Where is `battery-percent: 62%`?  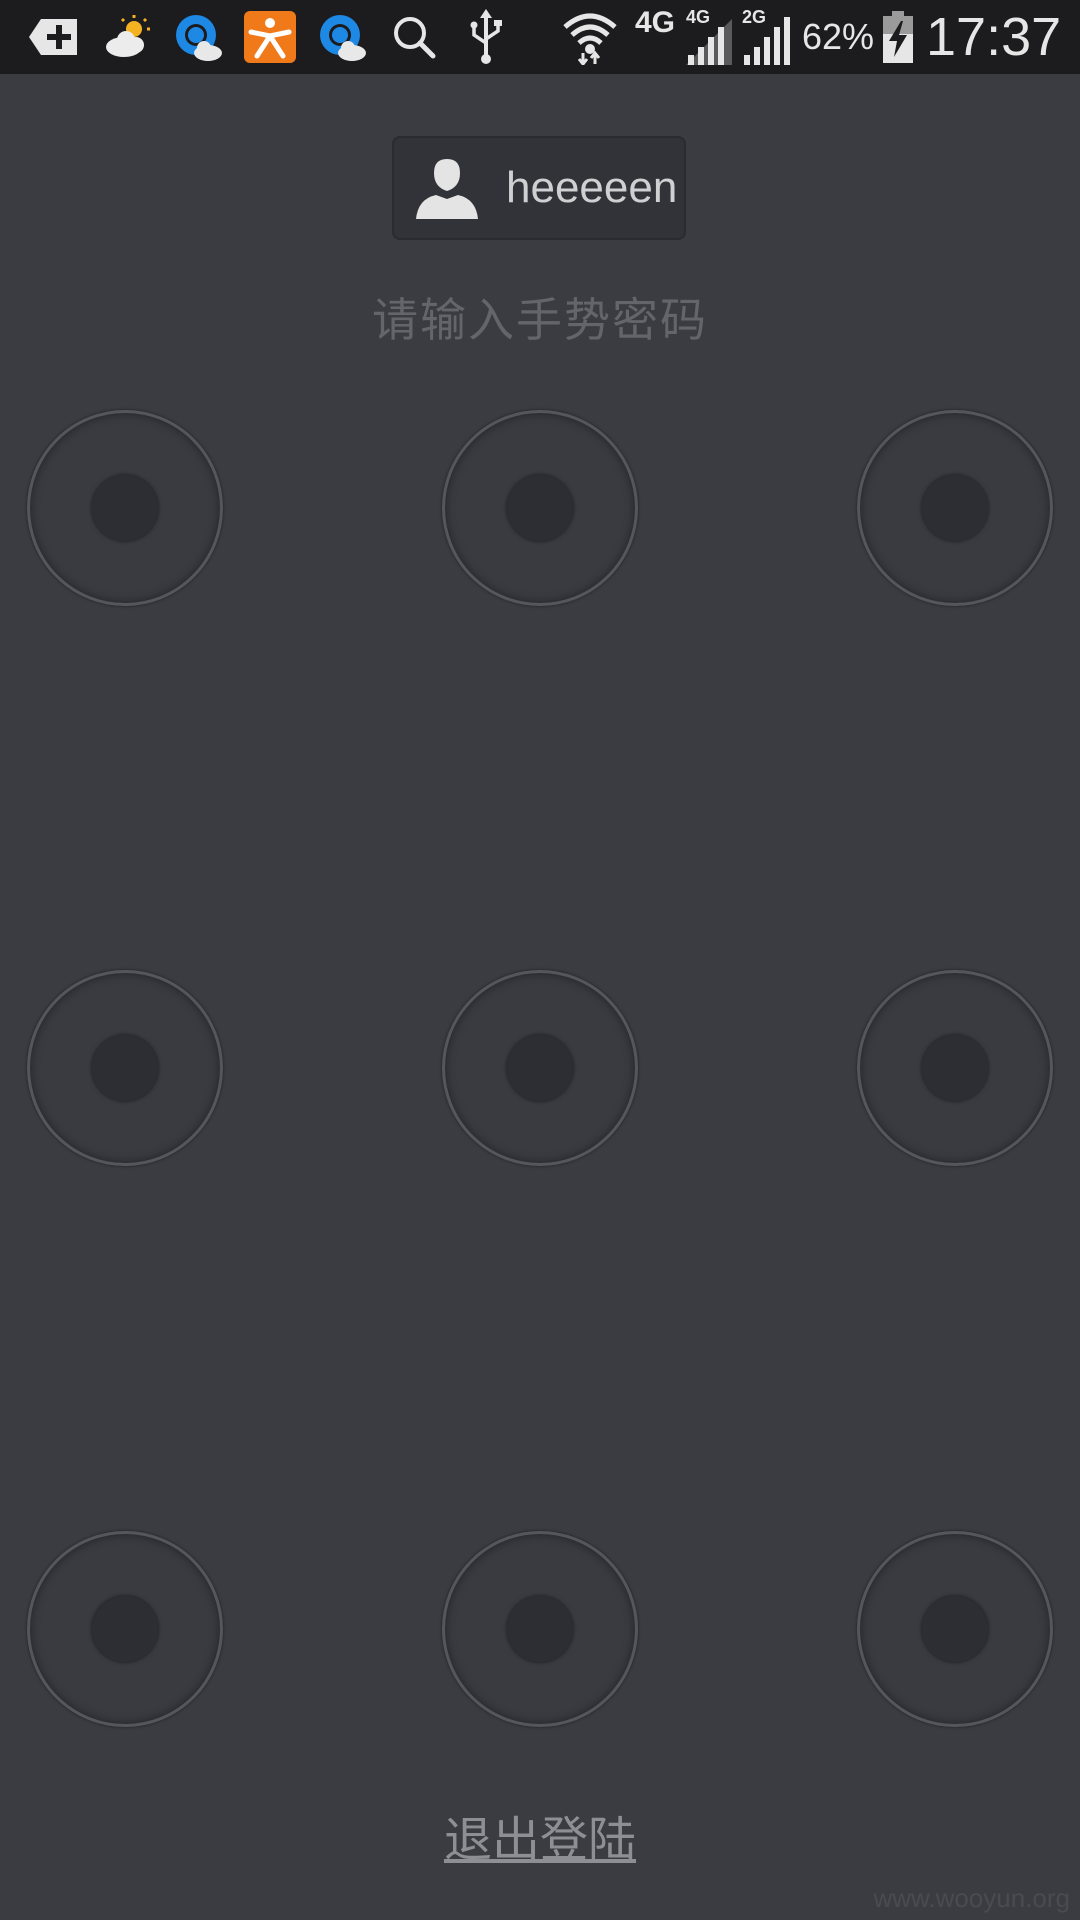
battery-percent: 62% is located at coordinates (838, 36).